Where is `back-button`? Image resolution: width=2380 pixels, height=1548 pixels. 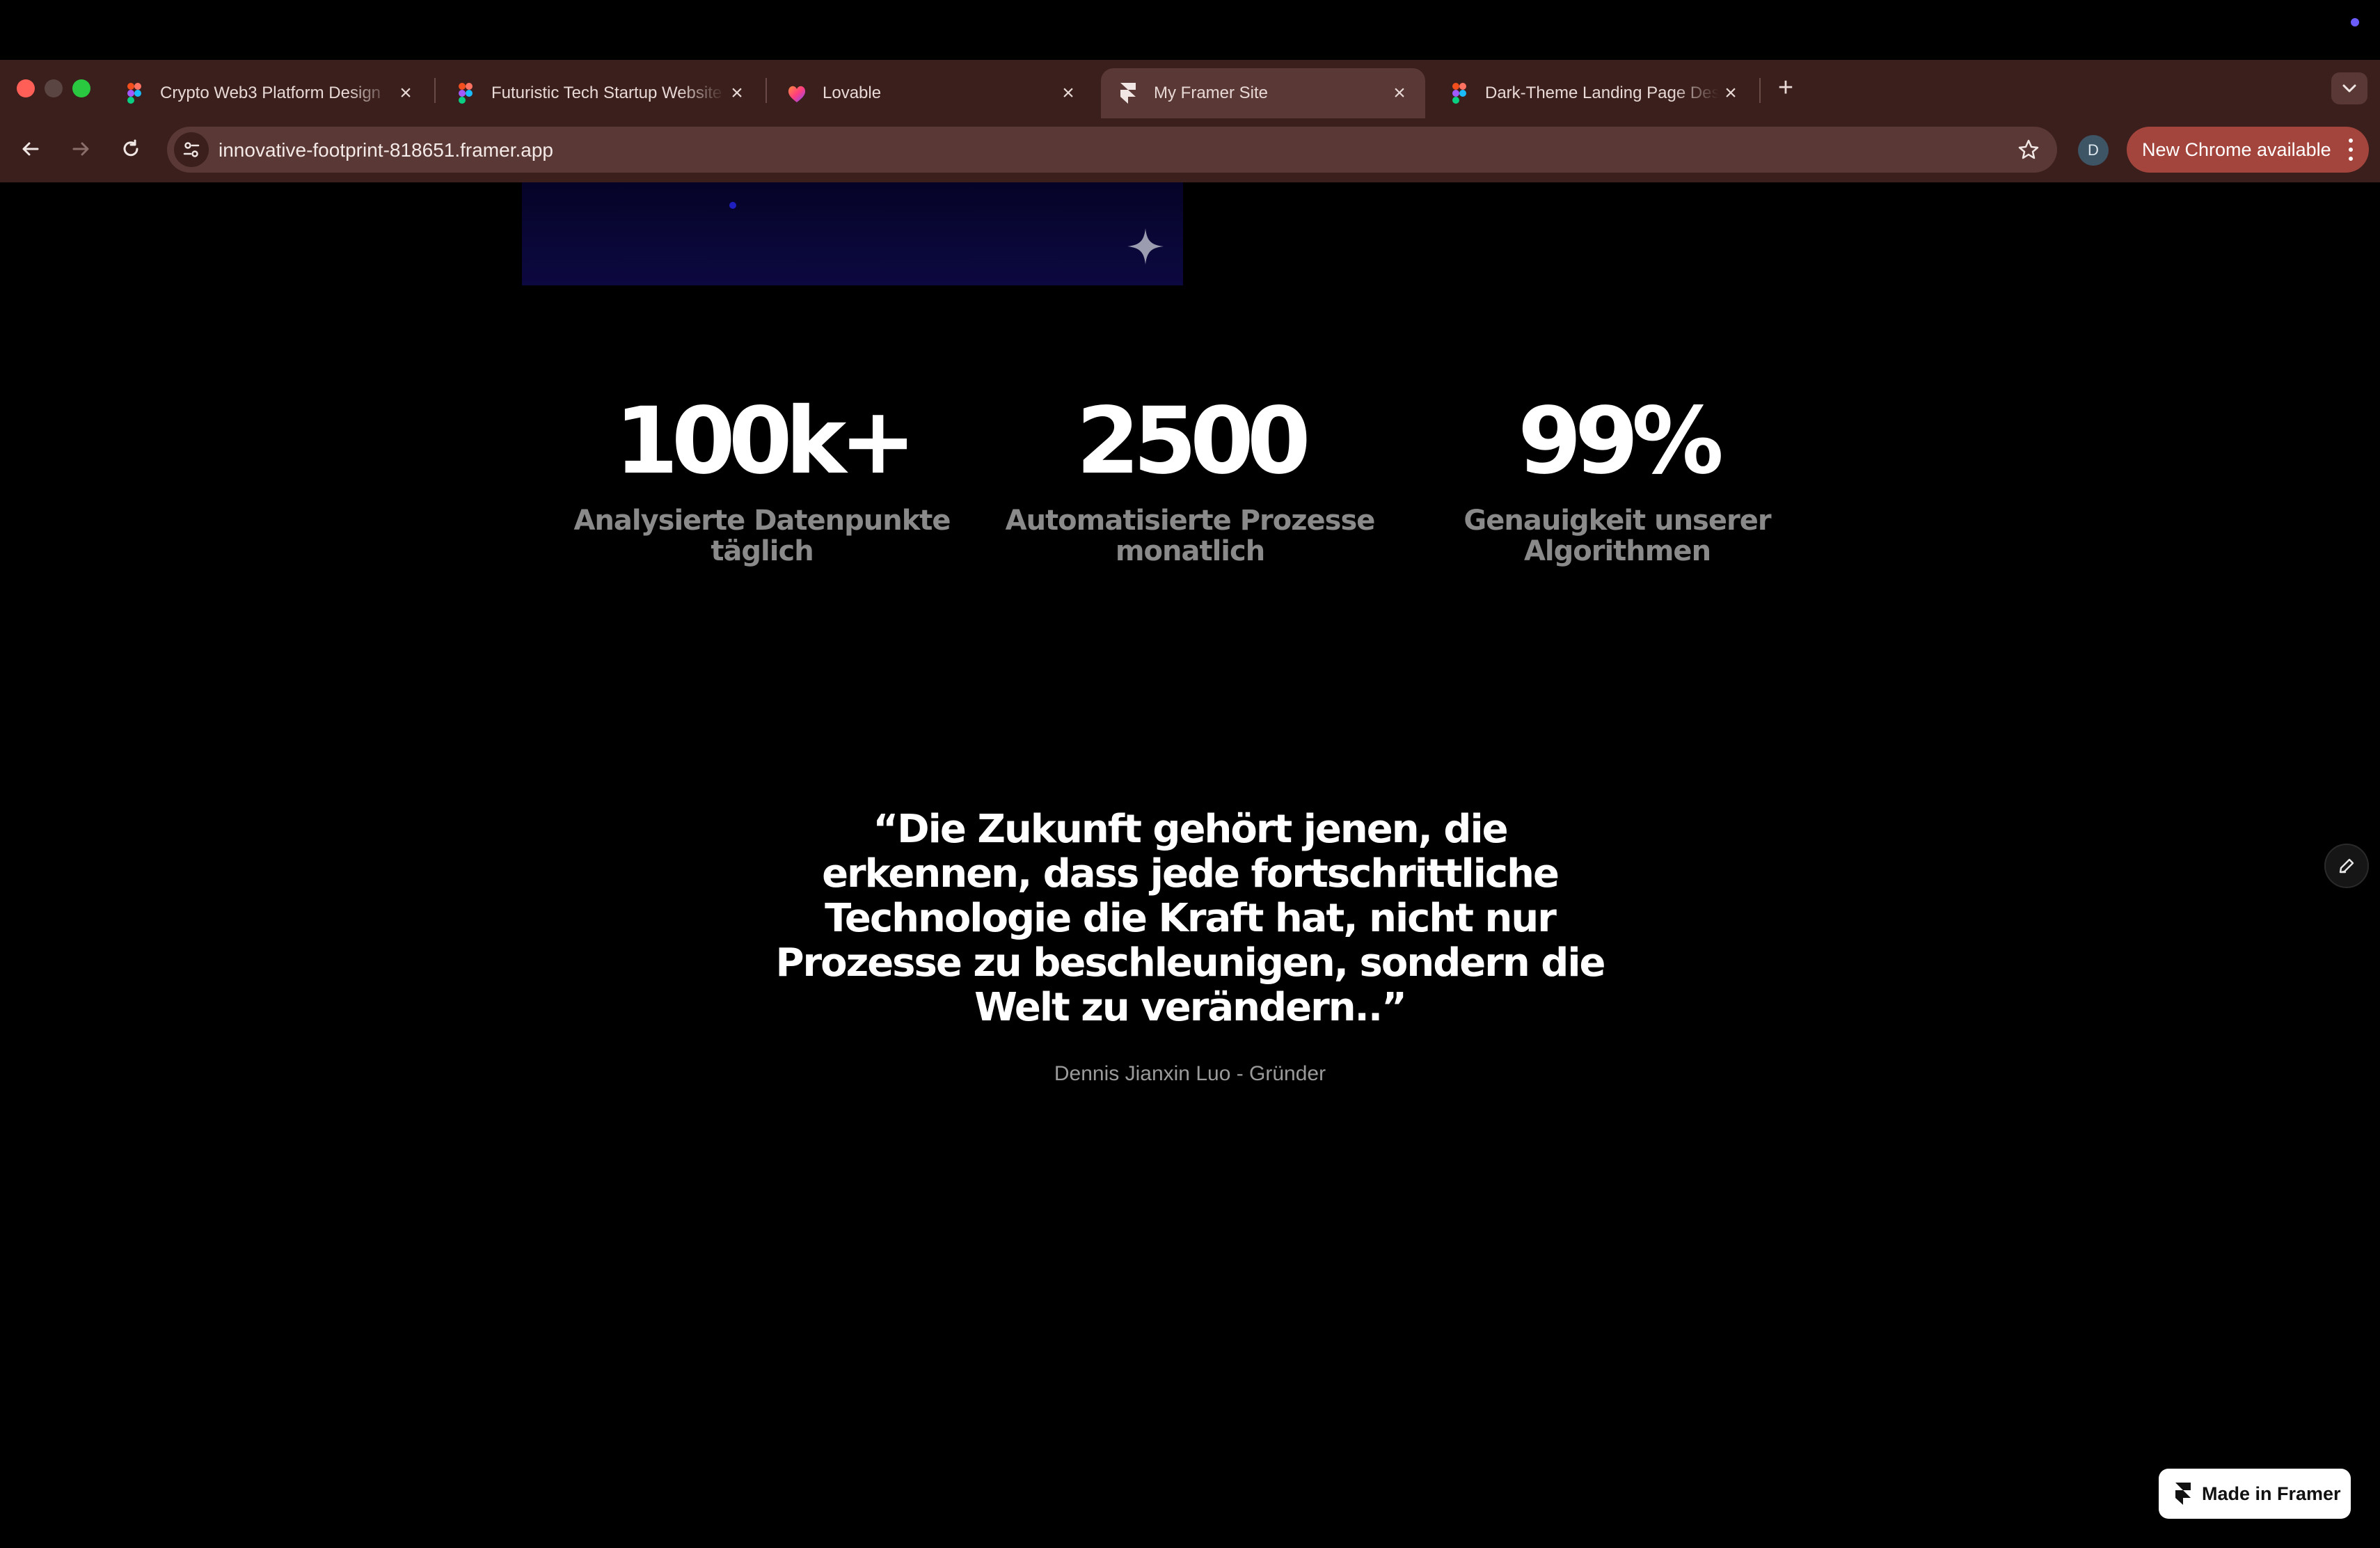 back-button is located at coordinates (31, 149).